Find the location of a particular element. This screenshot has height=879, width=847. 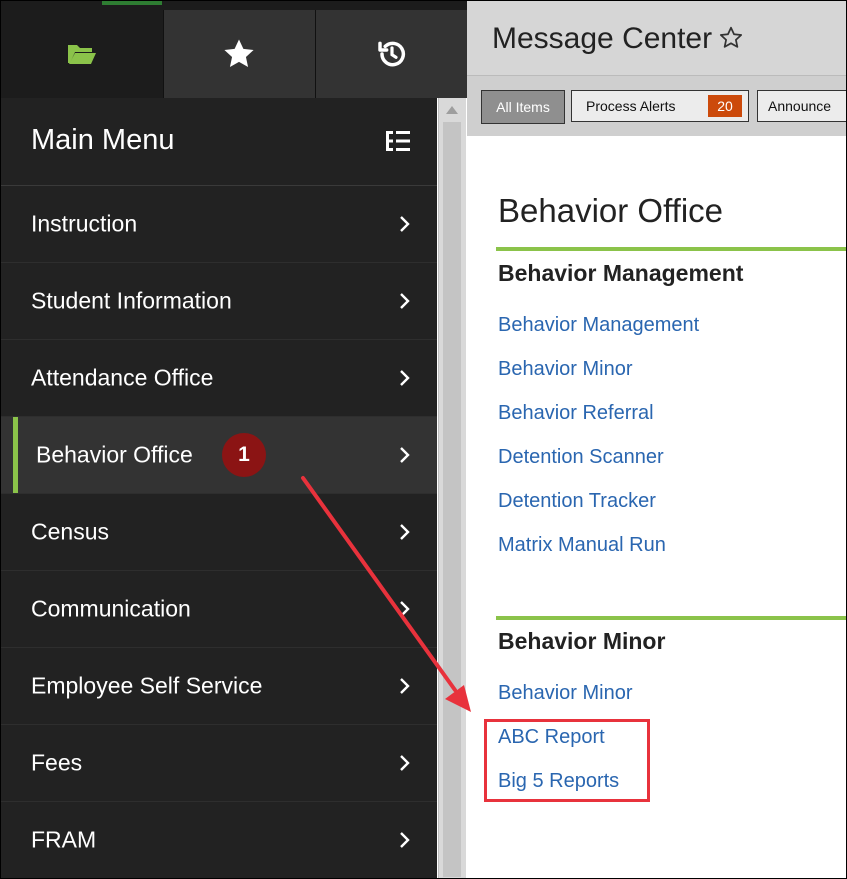

main-menu-header: Main Menu is located at coordinates (219, 142).